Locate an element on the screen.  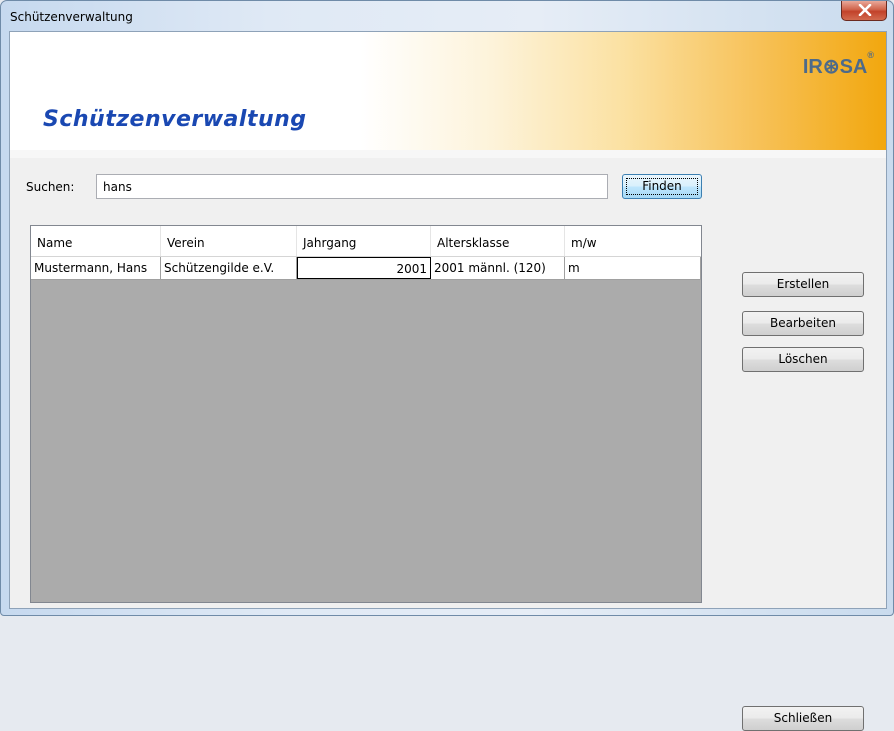
delete-button: Löschen is located at coordinates (803, 359).